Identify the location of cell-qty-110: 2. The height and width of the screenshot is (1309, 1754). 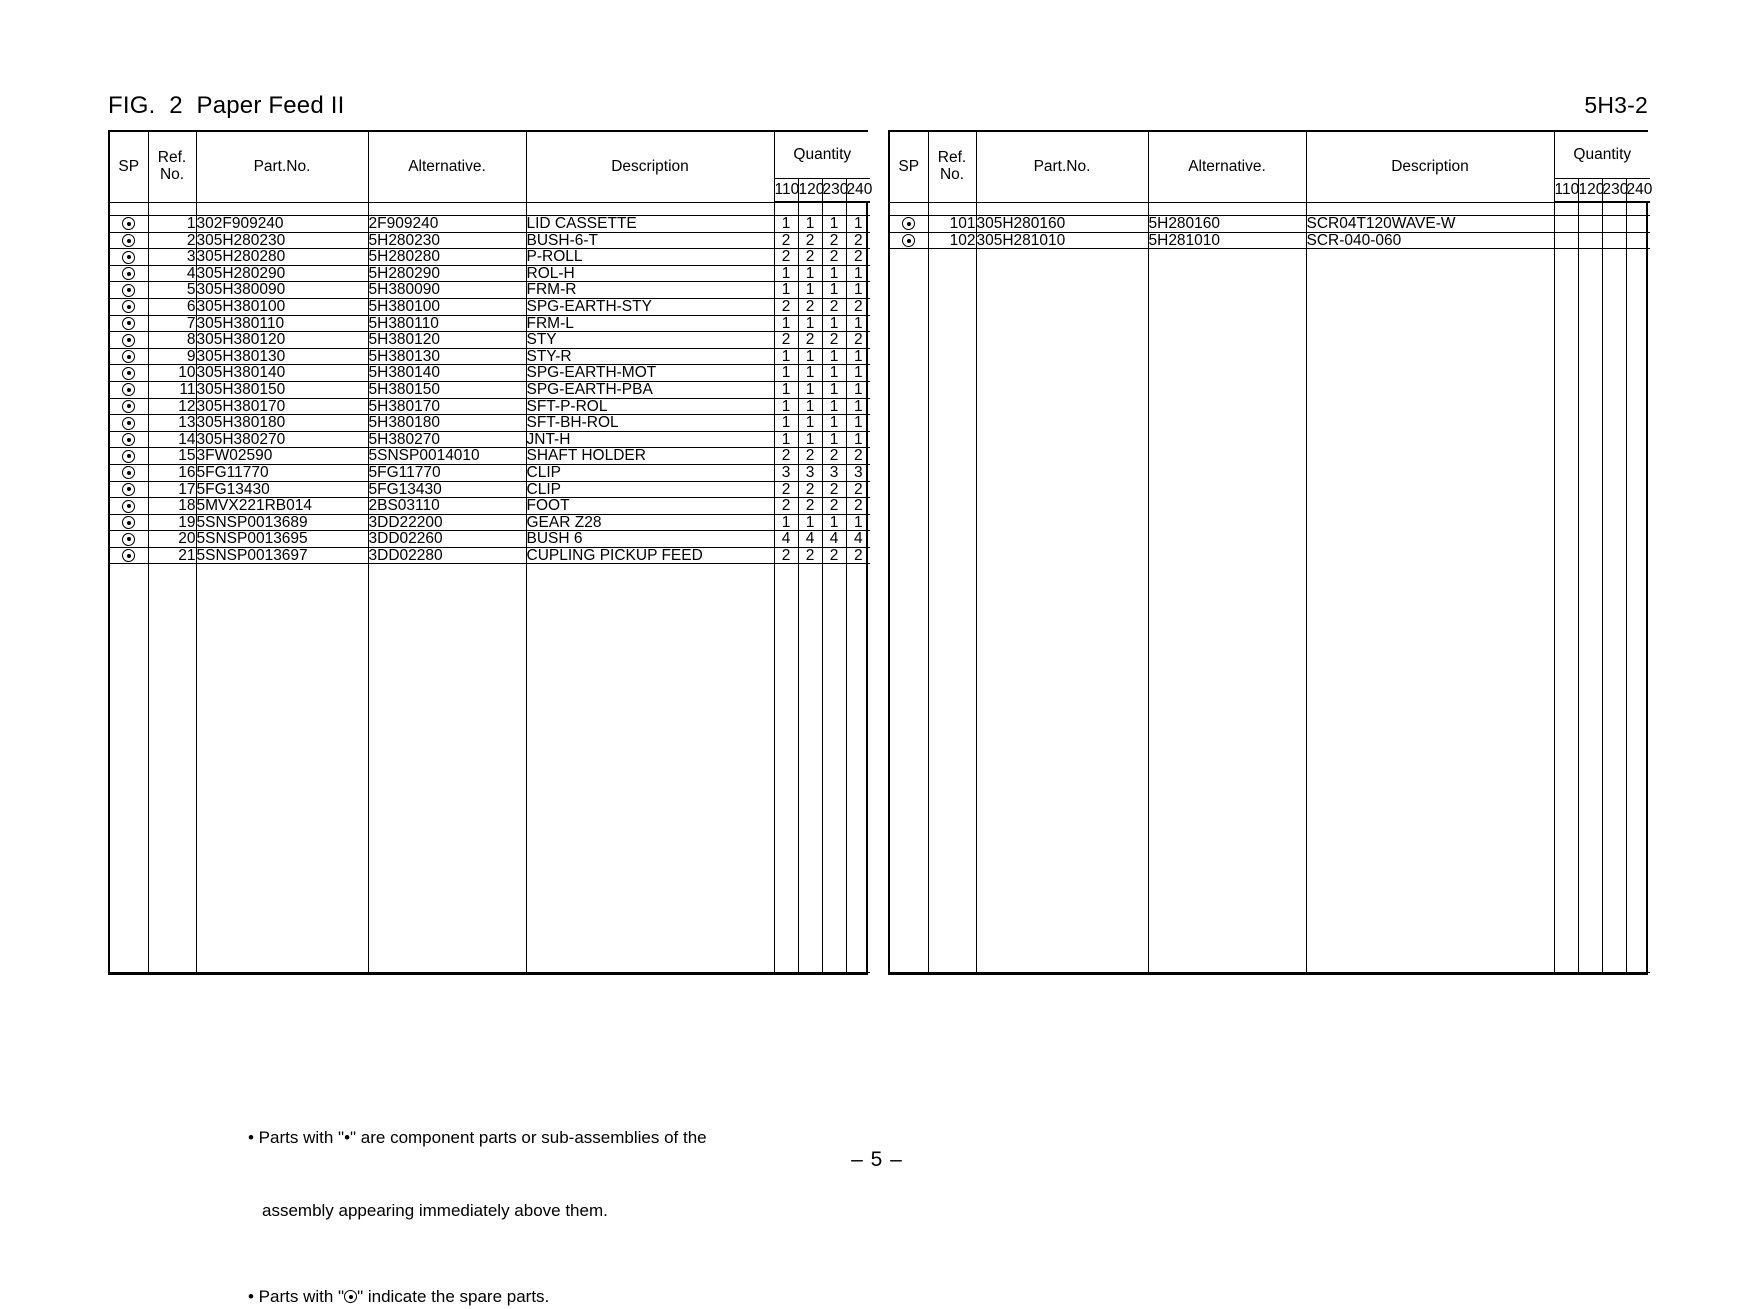
(786, 240).